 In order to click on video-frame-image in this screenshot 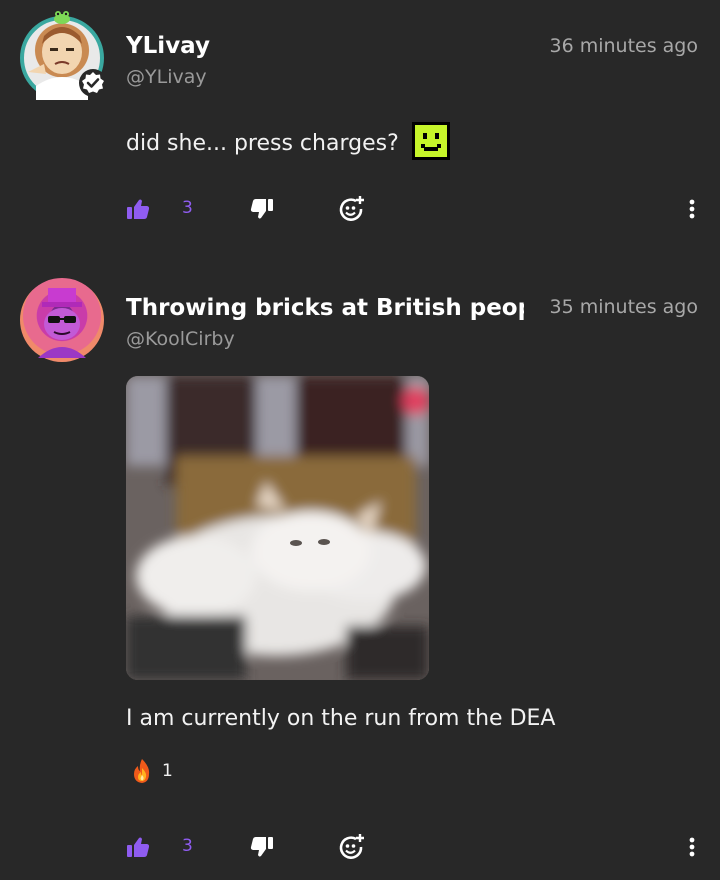, I will do `click(277, 528)`.